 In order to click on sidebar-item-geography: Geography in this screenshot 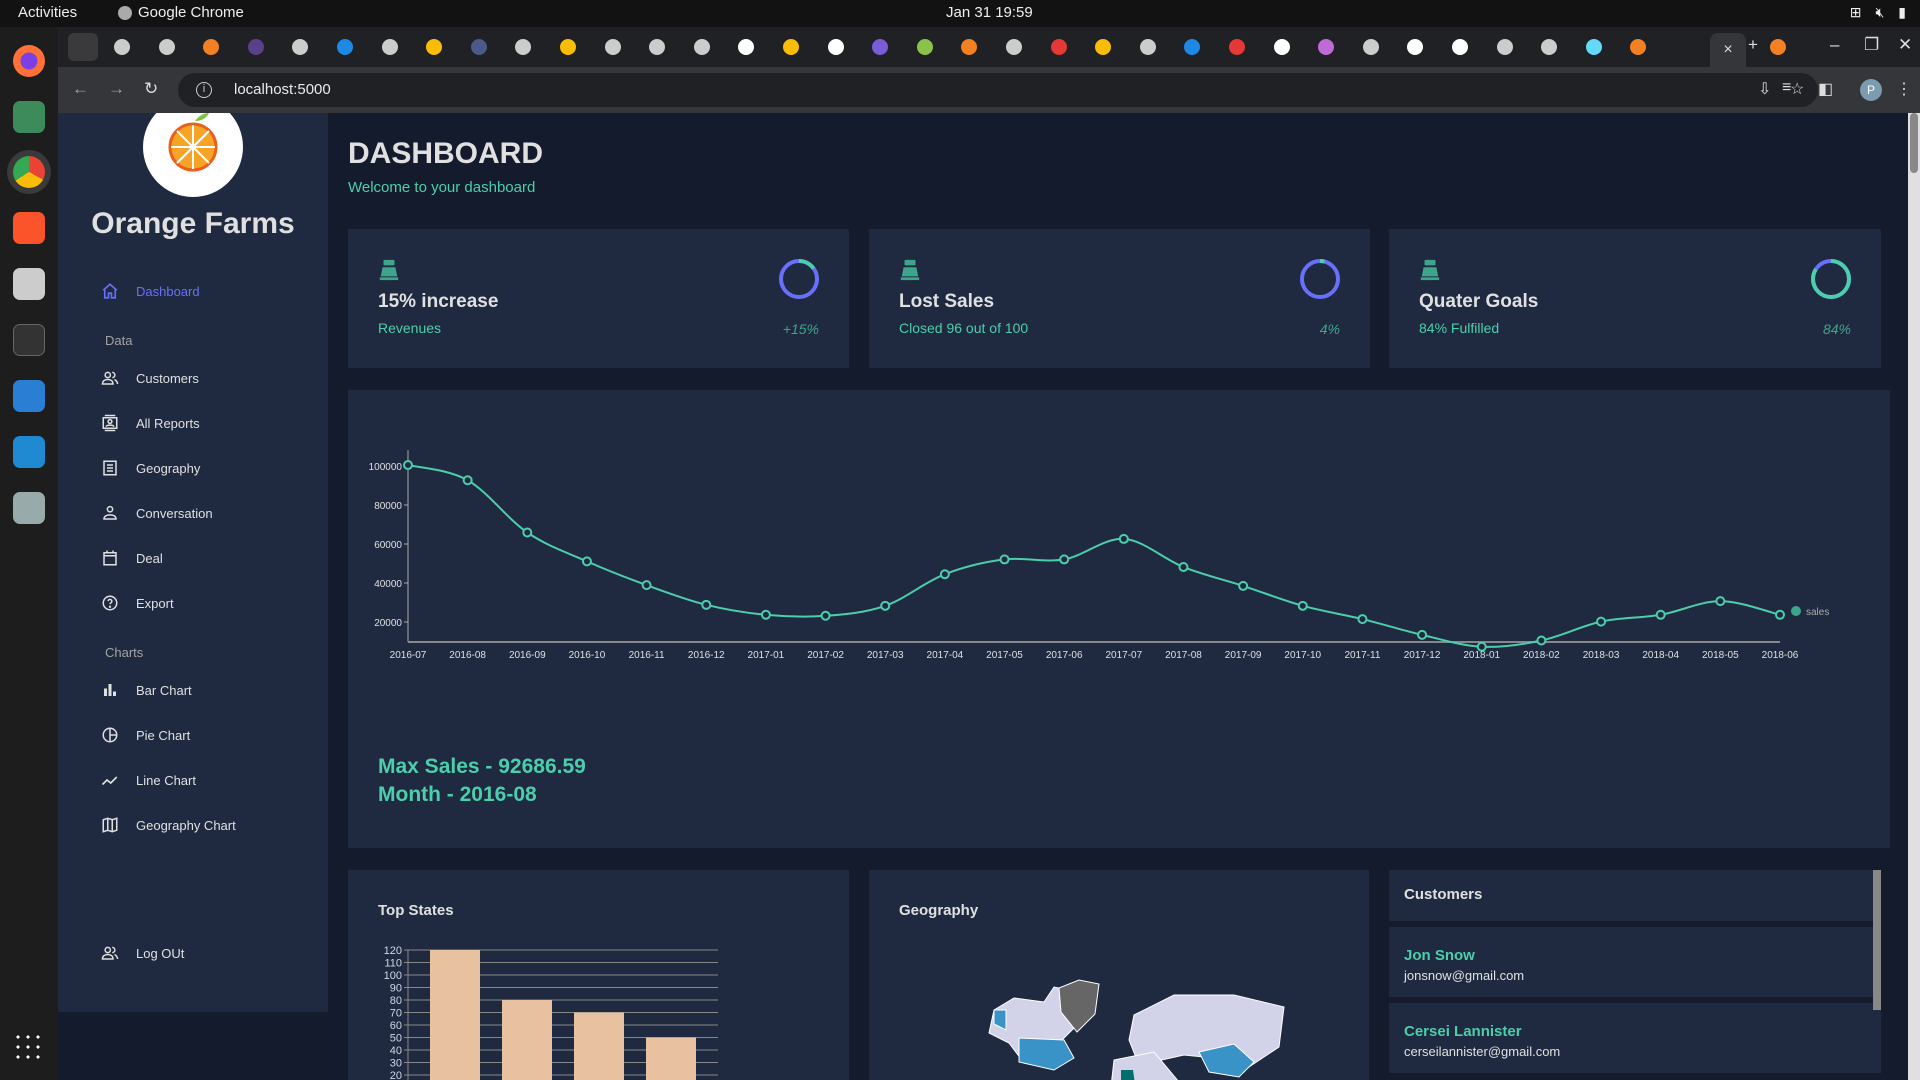, I will do `click(149, 468)`.